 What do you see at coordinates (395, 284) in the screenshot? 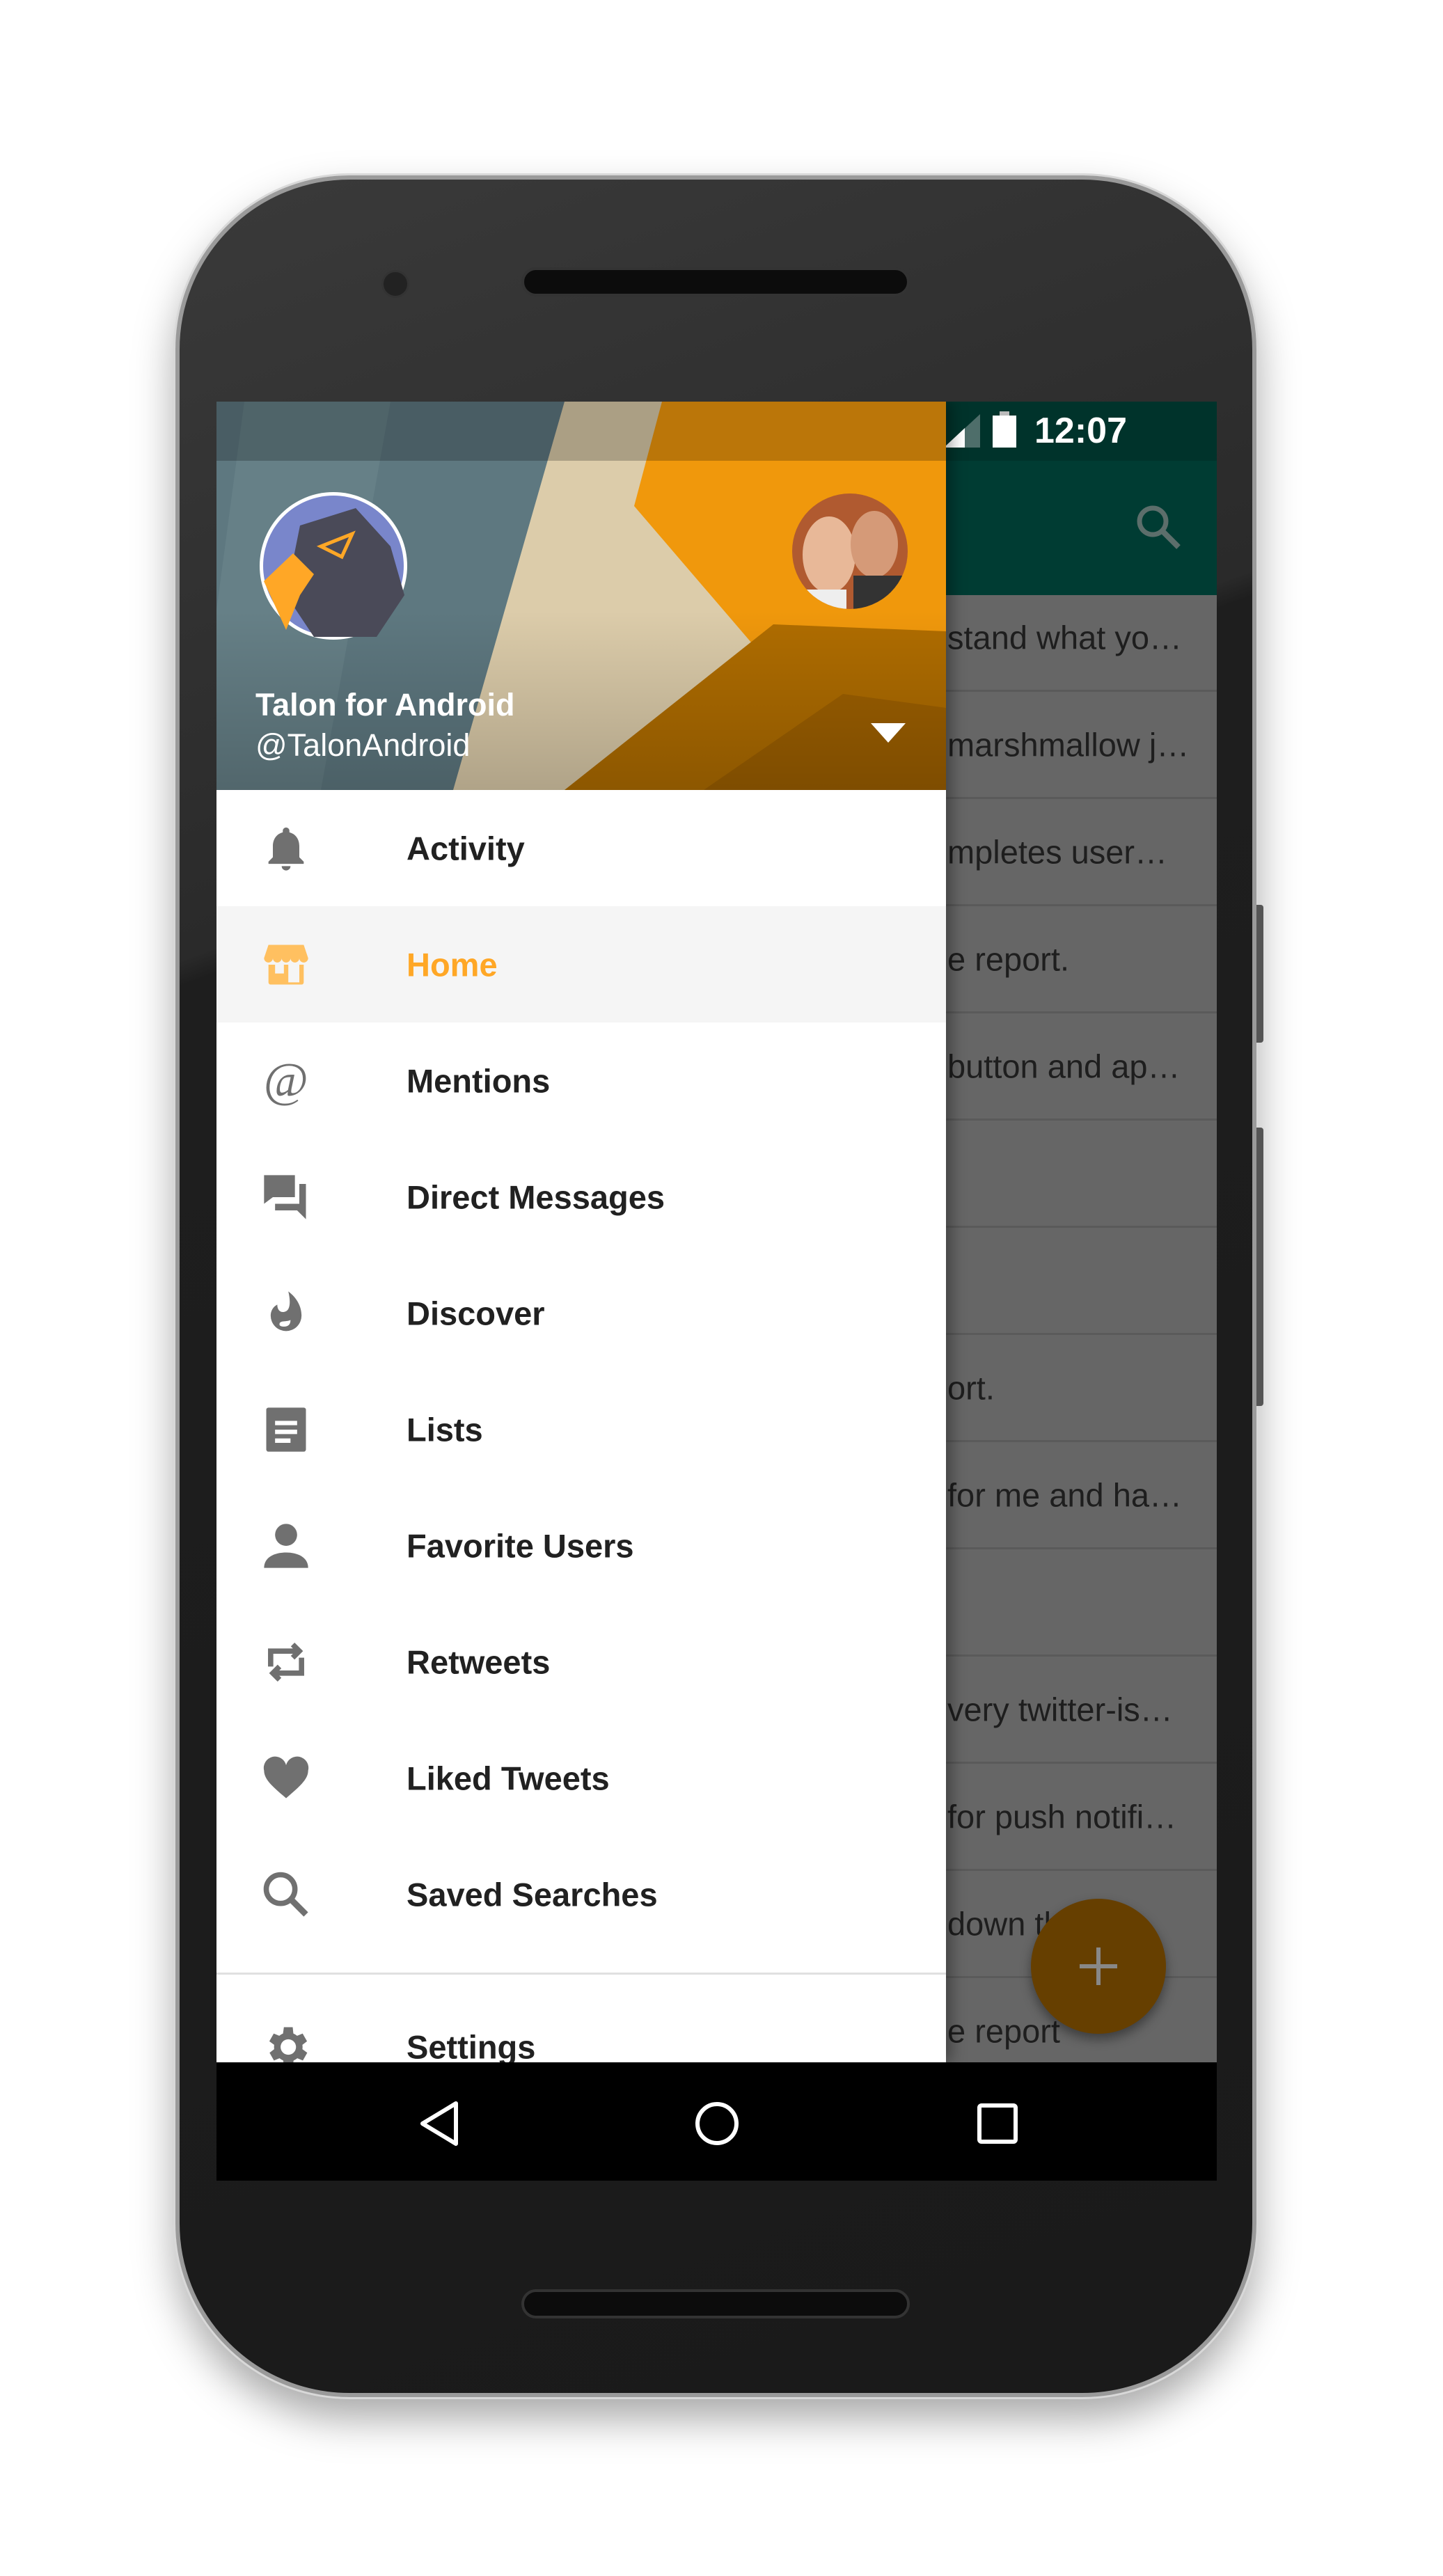
I see `front-camera` at bounding box center [395, 284].